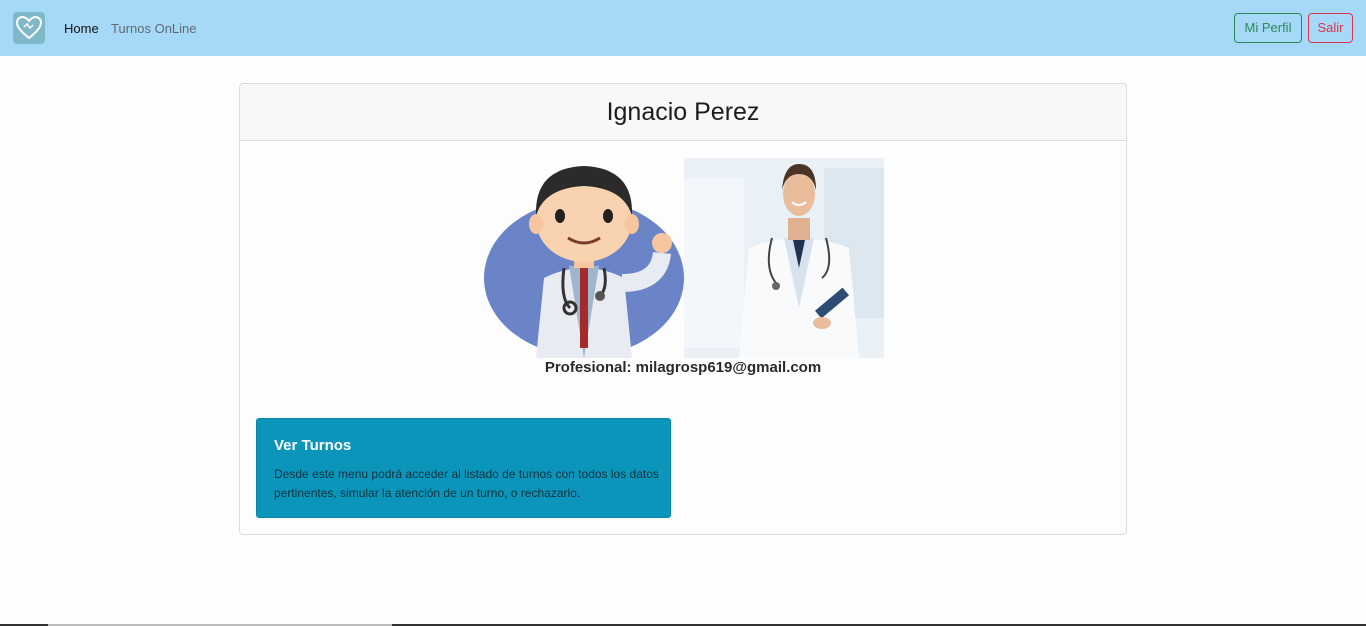 This screenshot has width=1366, height=626. I want to click on heart-logo-icon, so click(29, 28).